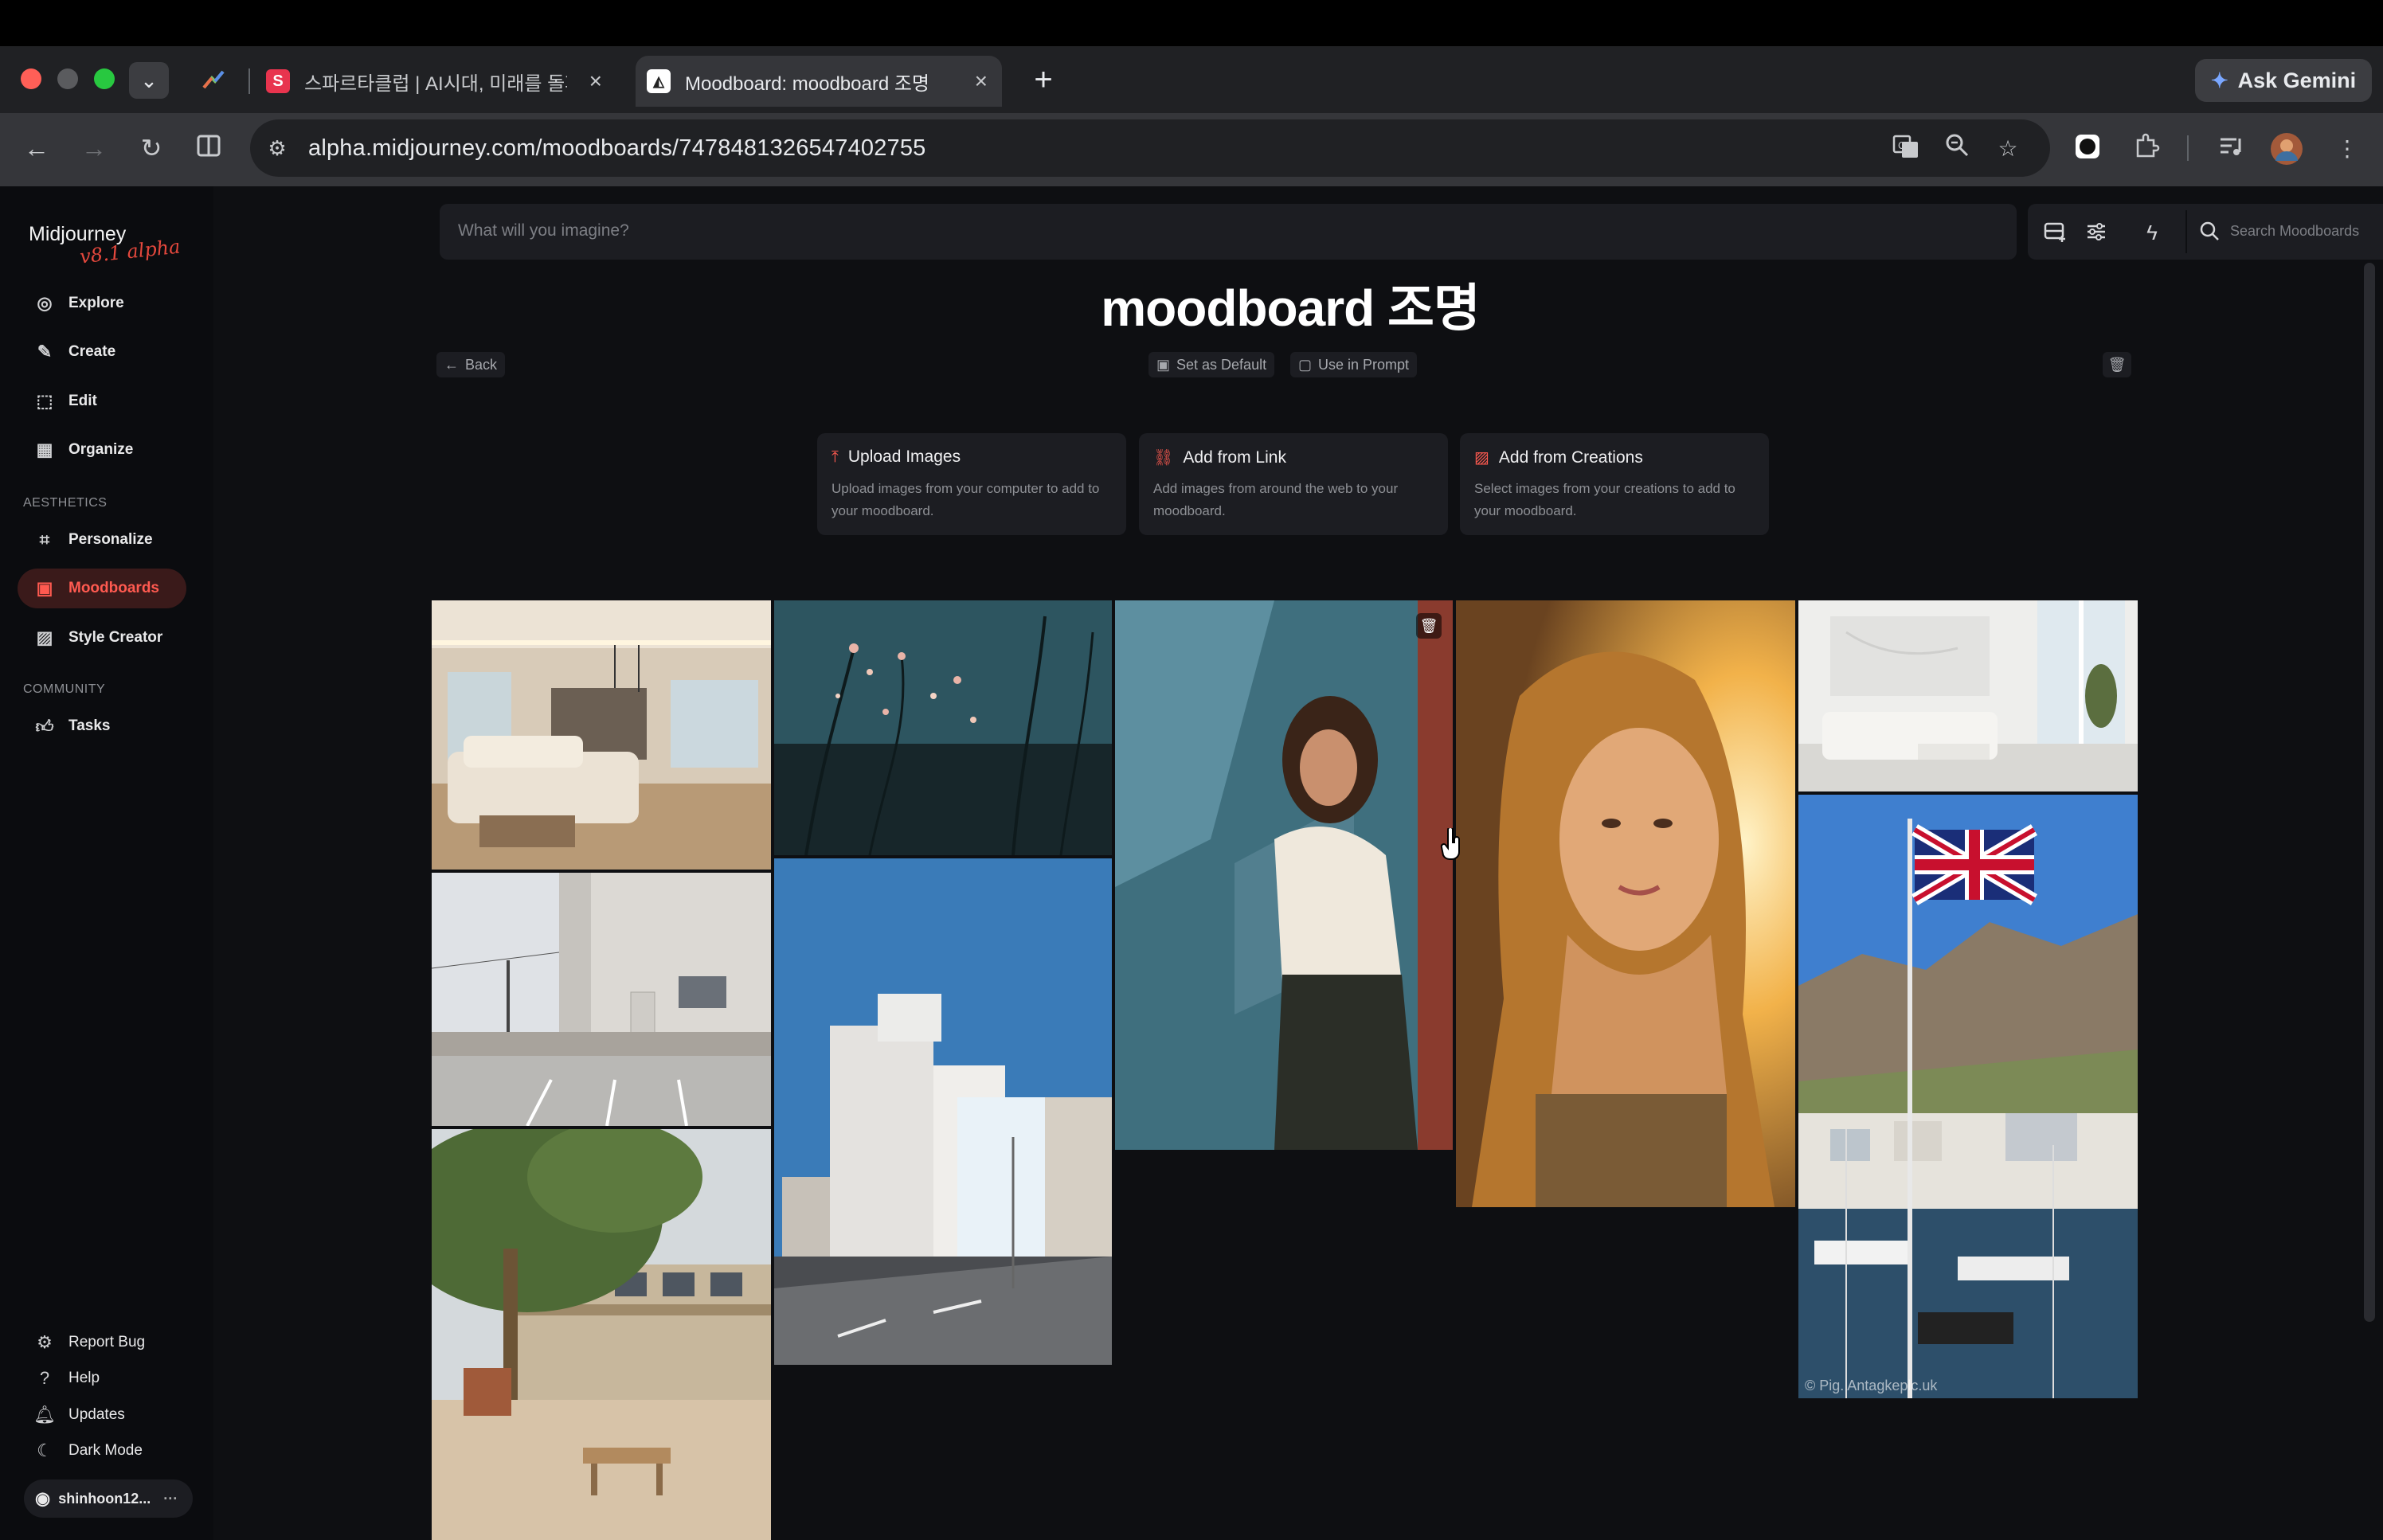 Image resolution: width=2383 pixels, height=1540 pixels. What do you see at coordinates (151, 148) in the screenshot?
I see `reload-icon: ↻` at bounding box center [151, 148].